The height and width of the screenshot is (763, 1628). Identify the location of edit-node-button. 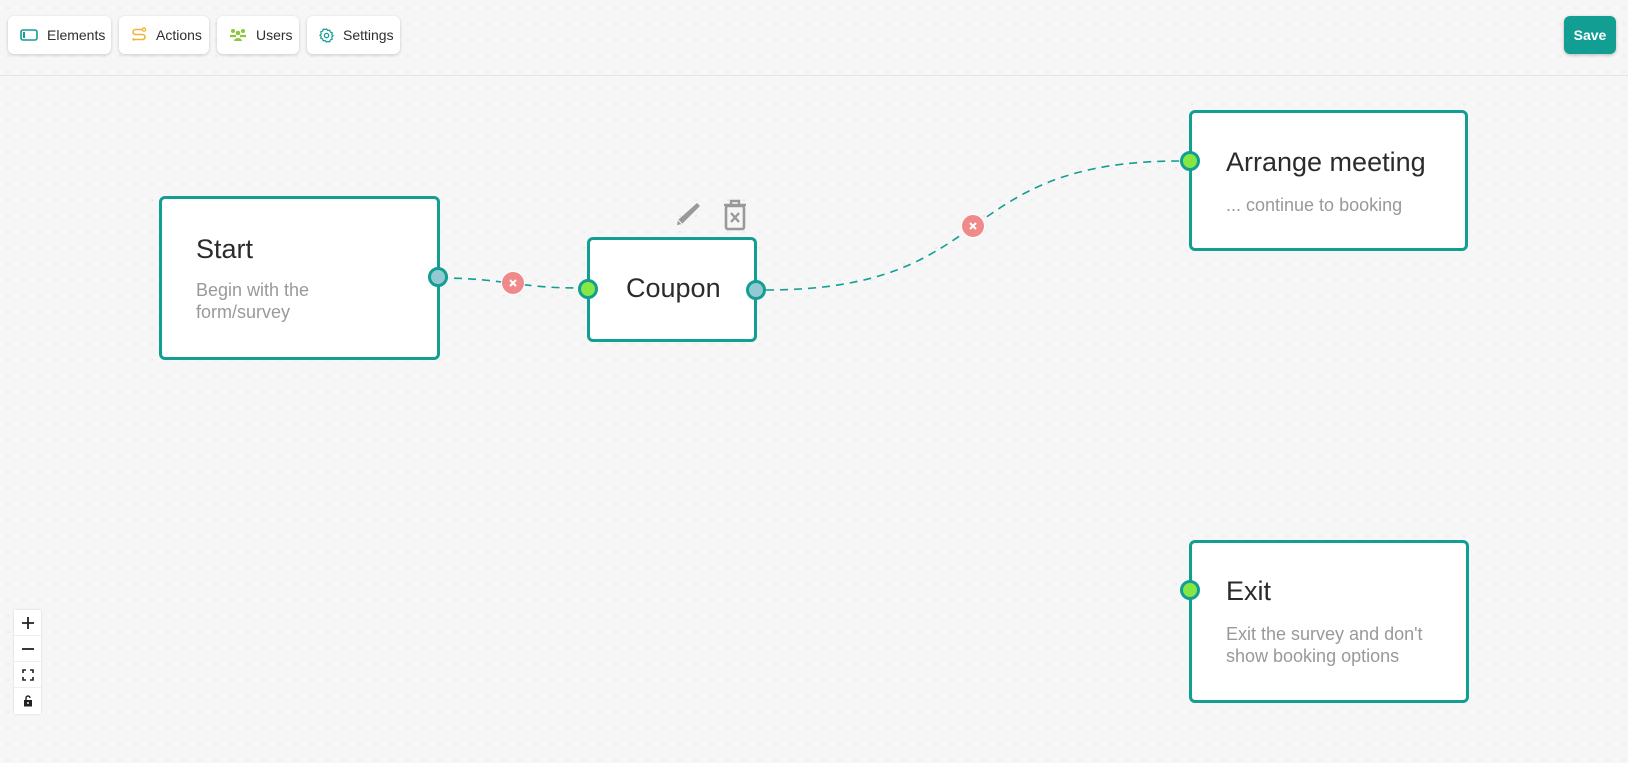
(687, 217).